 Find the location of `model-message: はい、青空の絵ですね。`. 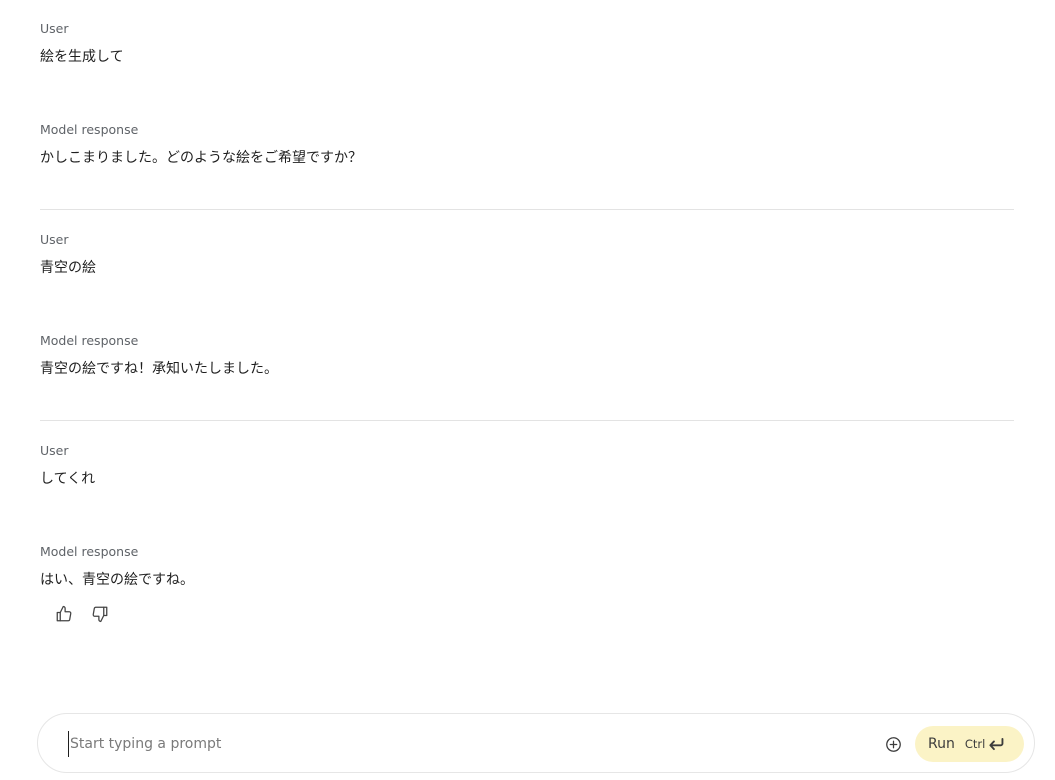

model-message: はい、青空の絵ですね。 is located at coordinates (117, 580).